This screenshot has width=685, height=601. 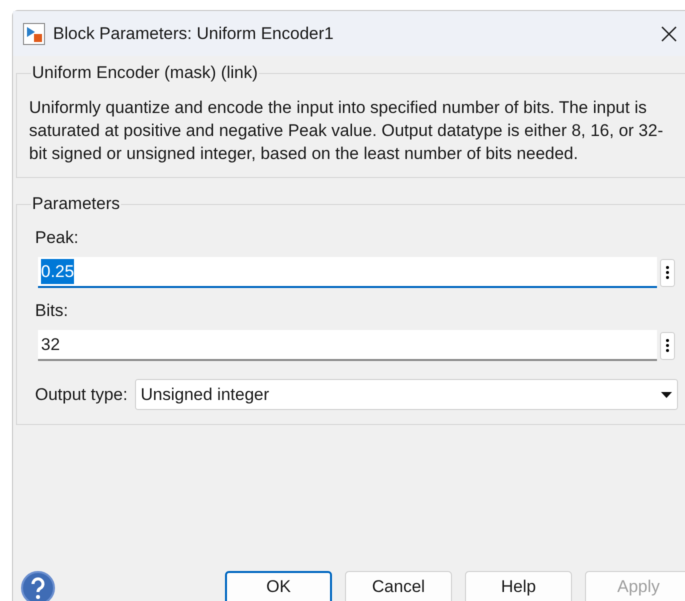 I want to click on close-icon, so click(x=669, y=34).